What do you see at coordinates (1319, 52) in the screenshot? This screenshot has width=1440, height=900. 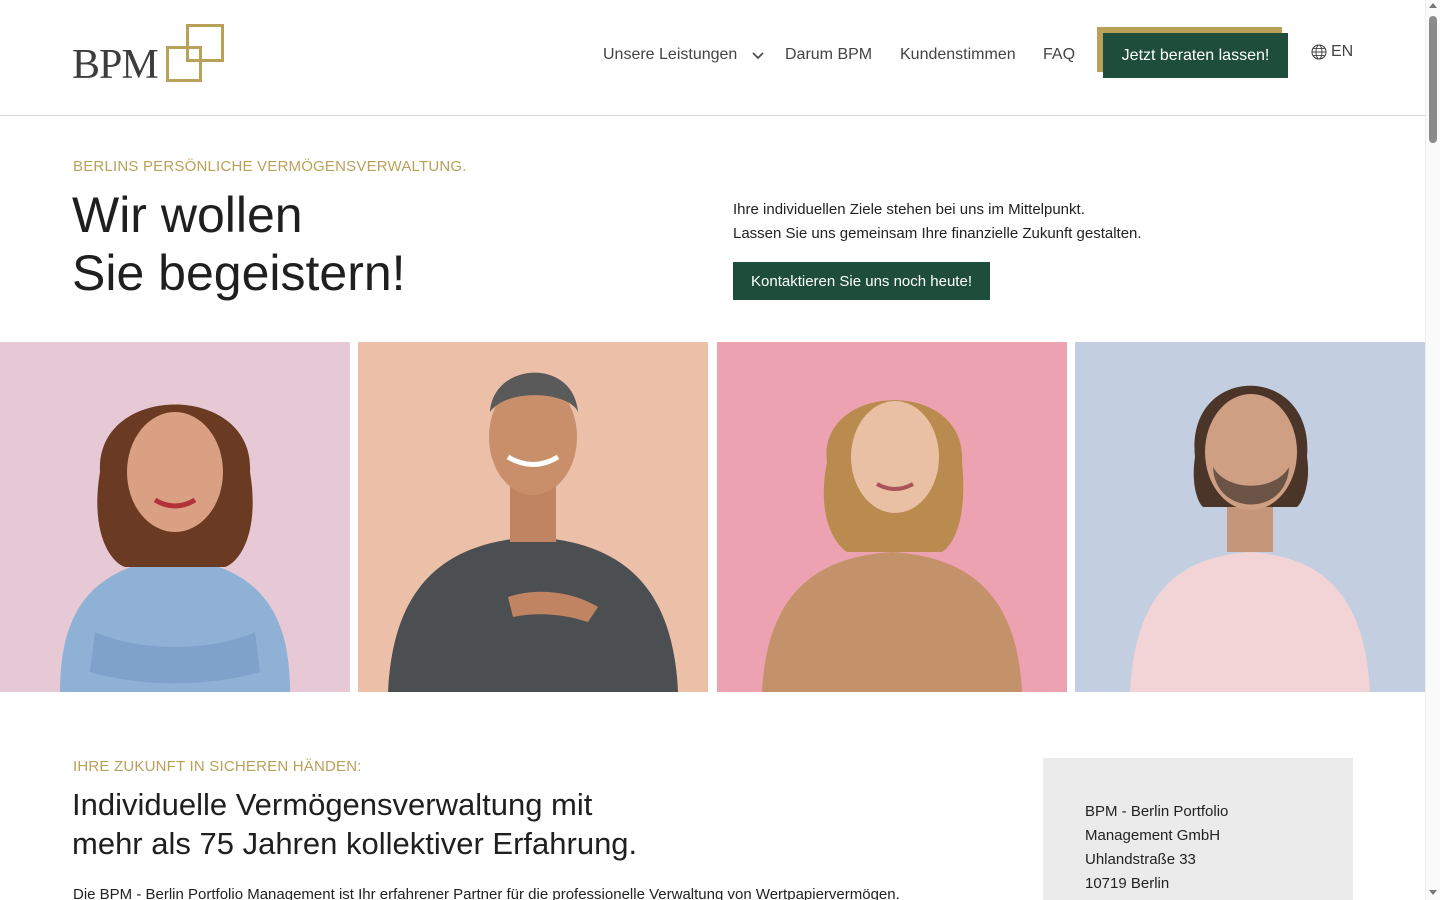 I see `globe-icon` at bounding box center [1319, 52].